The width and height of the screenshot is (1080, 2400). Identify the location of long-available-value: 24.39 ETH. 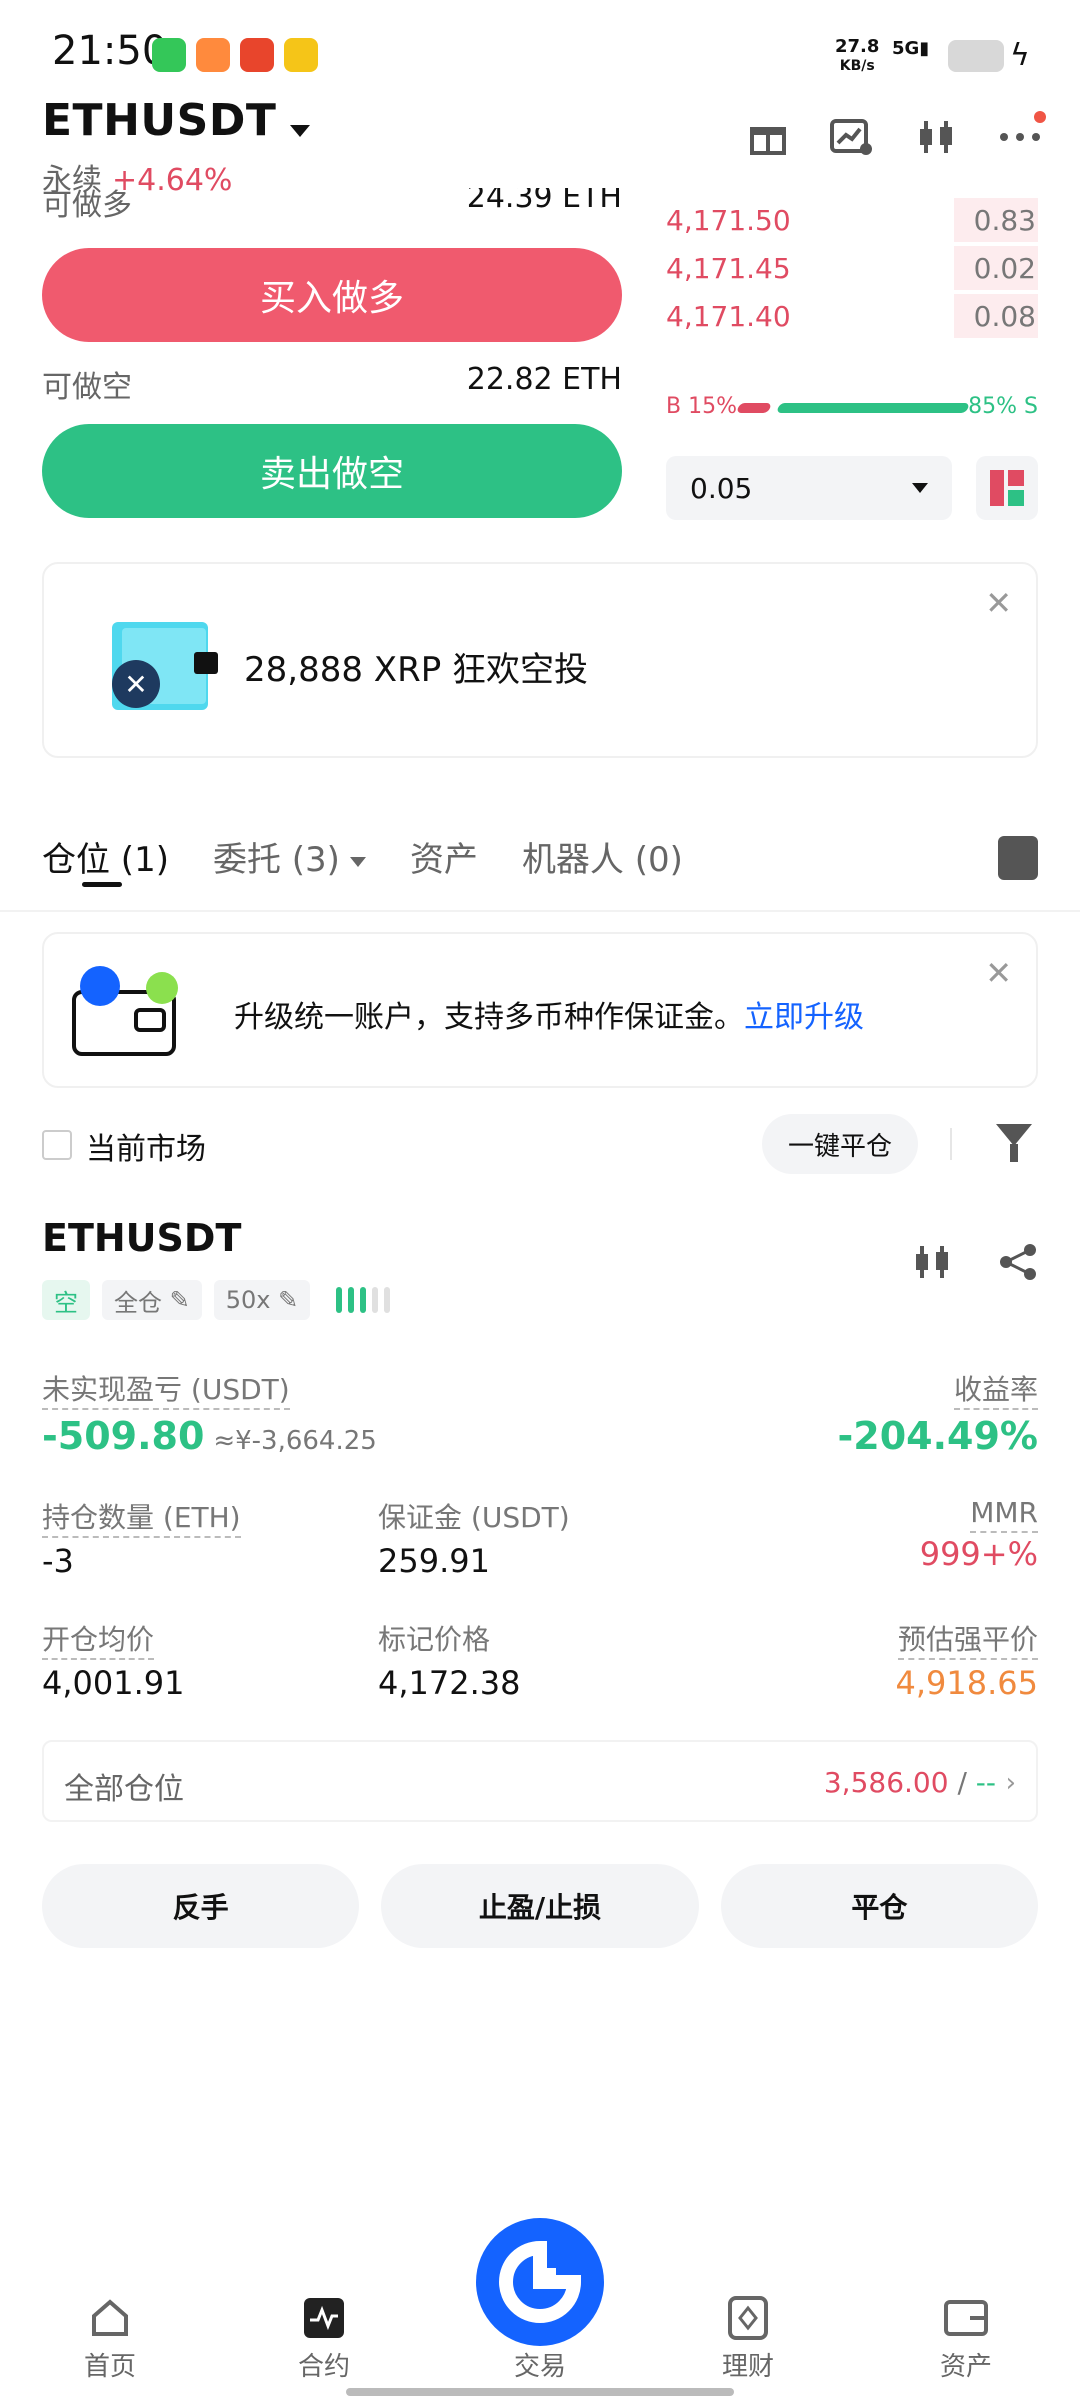
(544, 201).